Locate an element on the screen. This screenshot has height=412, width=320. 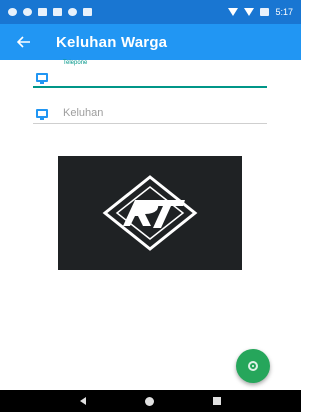
system-nav-bar is located at coordinates (150, 401).